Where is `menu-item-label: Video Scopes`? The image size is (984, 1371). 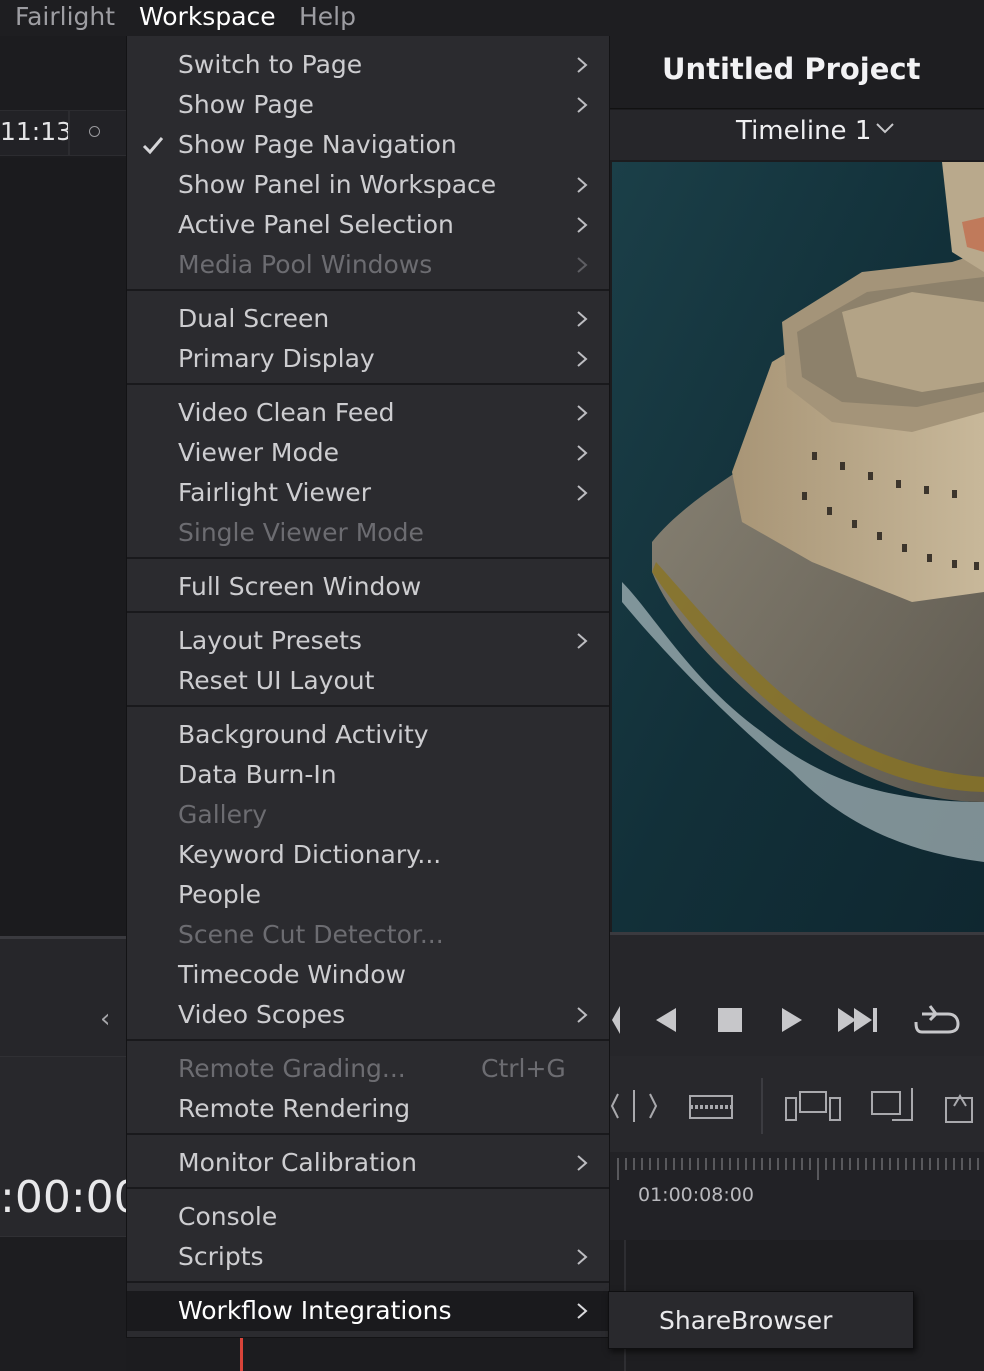 menu-item-label: Video Scopes is located at coordinates (262, 1014).